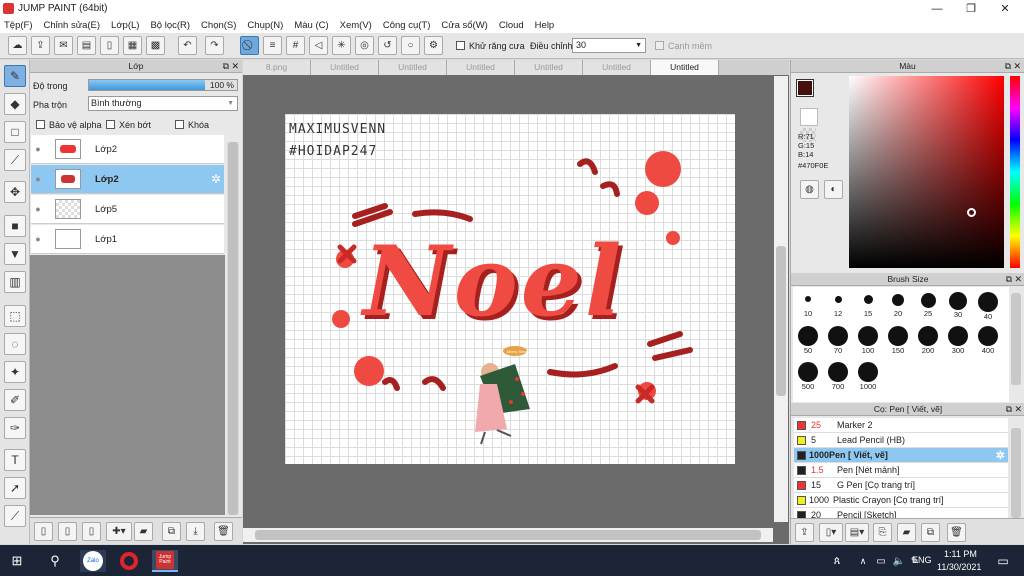 The height and width of the screenshot is (576, 1024). Describe the element at coordinates (988, 306) in the screenshot. I see `brush-size-40: 40` at that location.